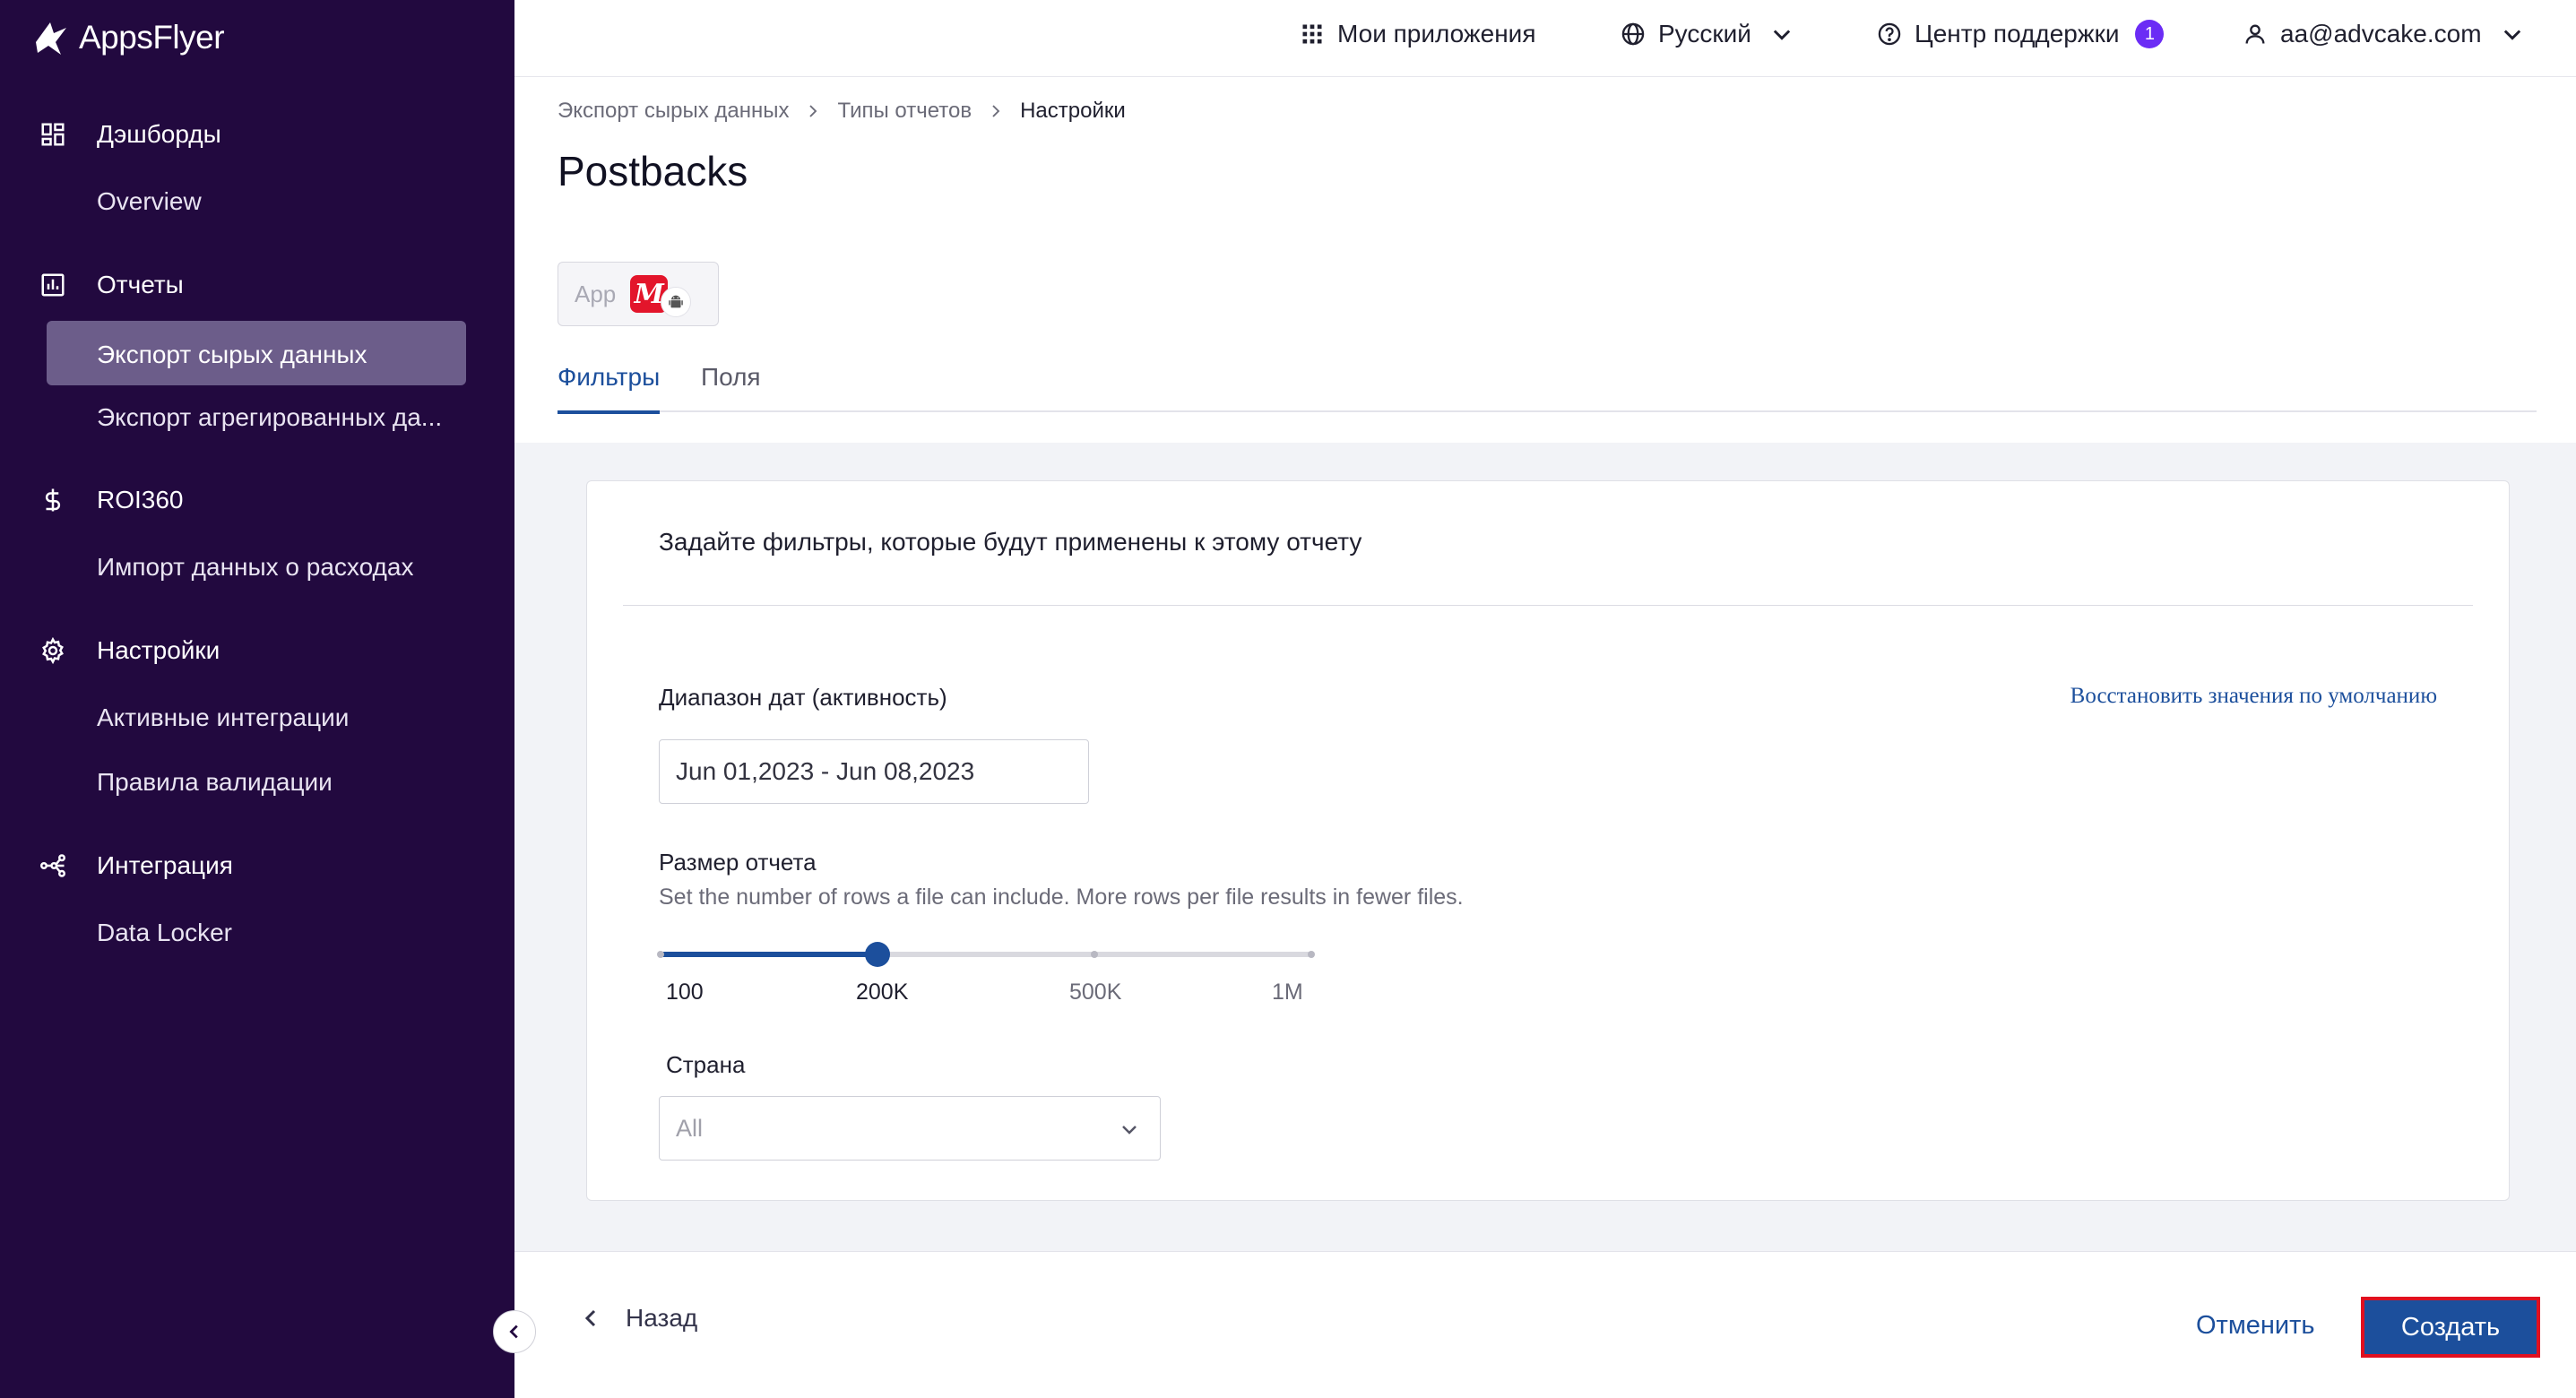 Image resolution: width=2576 pixels, height=1398 pixels. I want to click on breadcrumb-report-types: Типы отчетов, so click(904, 111).